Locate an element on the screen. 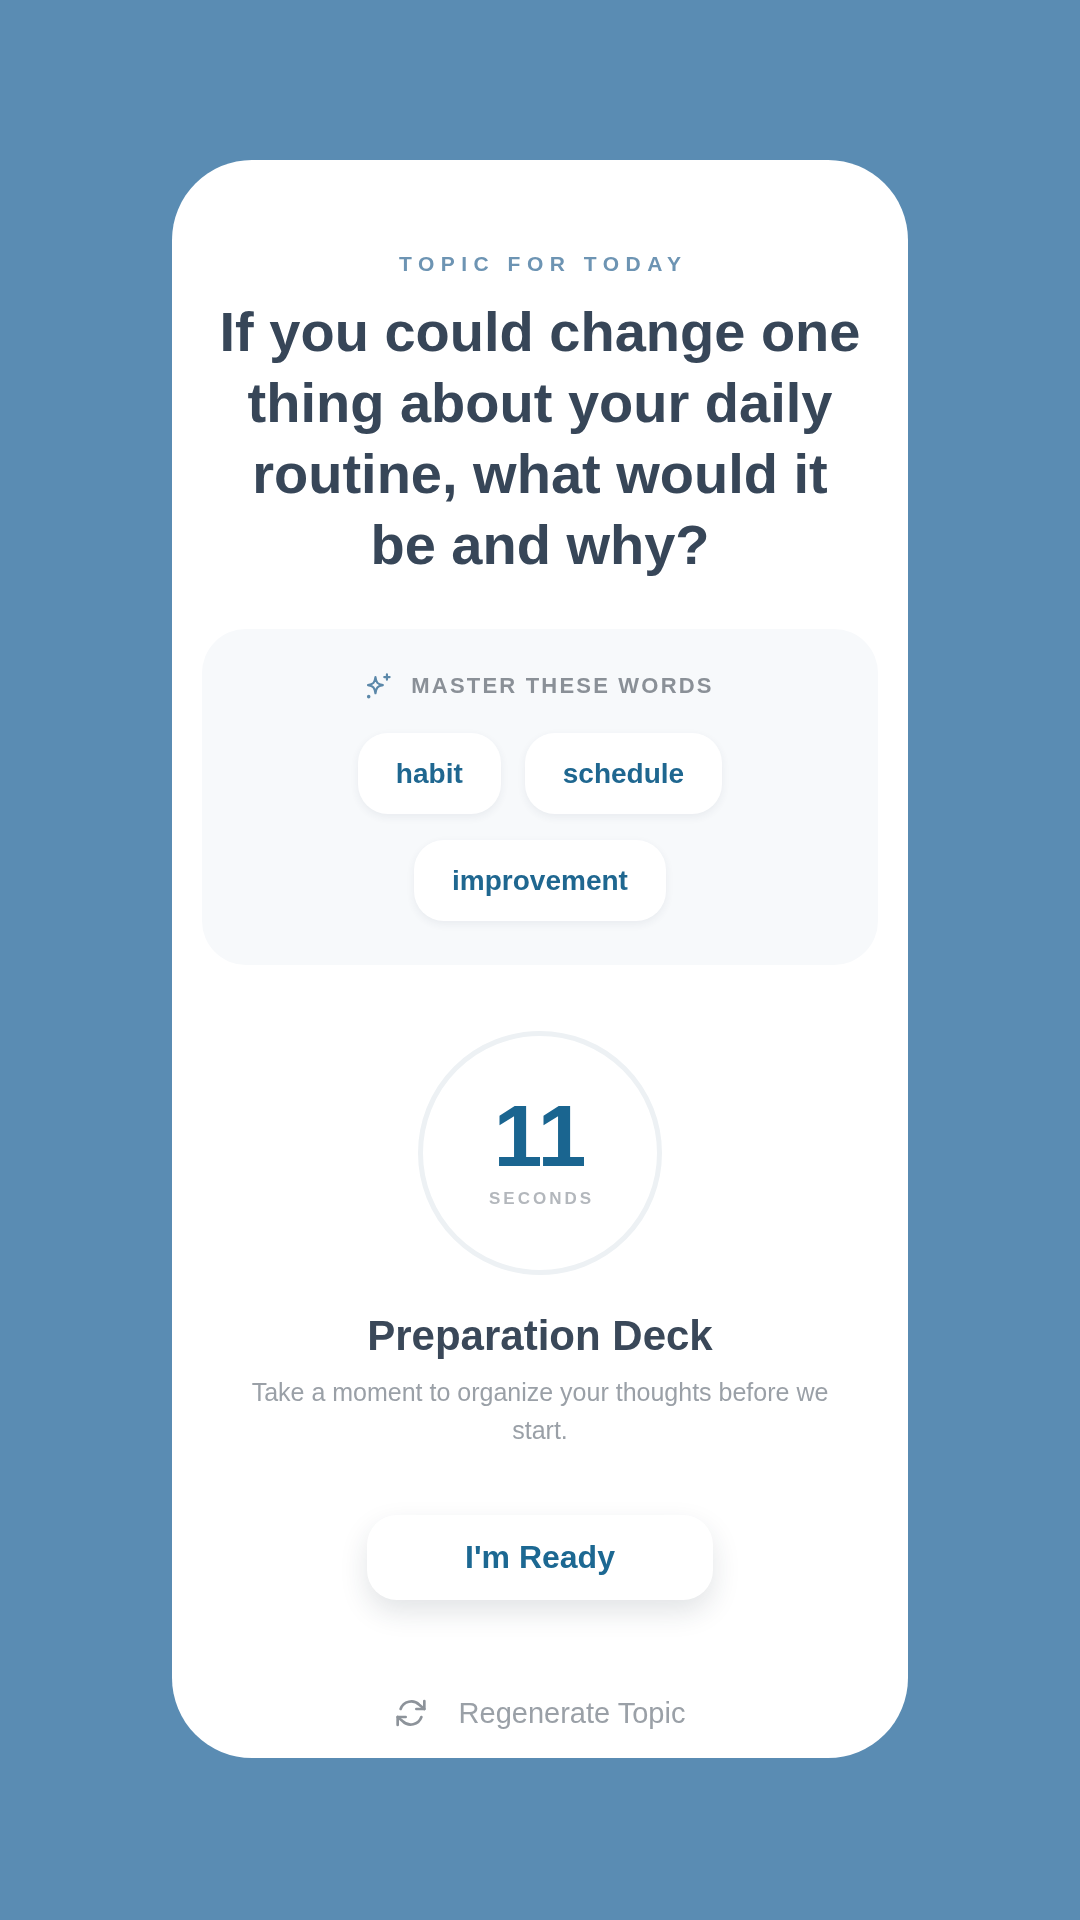 This screenshot has width=1080, height=1920. vocabulary-title: MASTER THESE WORDS is located at coordinates (562, 686).